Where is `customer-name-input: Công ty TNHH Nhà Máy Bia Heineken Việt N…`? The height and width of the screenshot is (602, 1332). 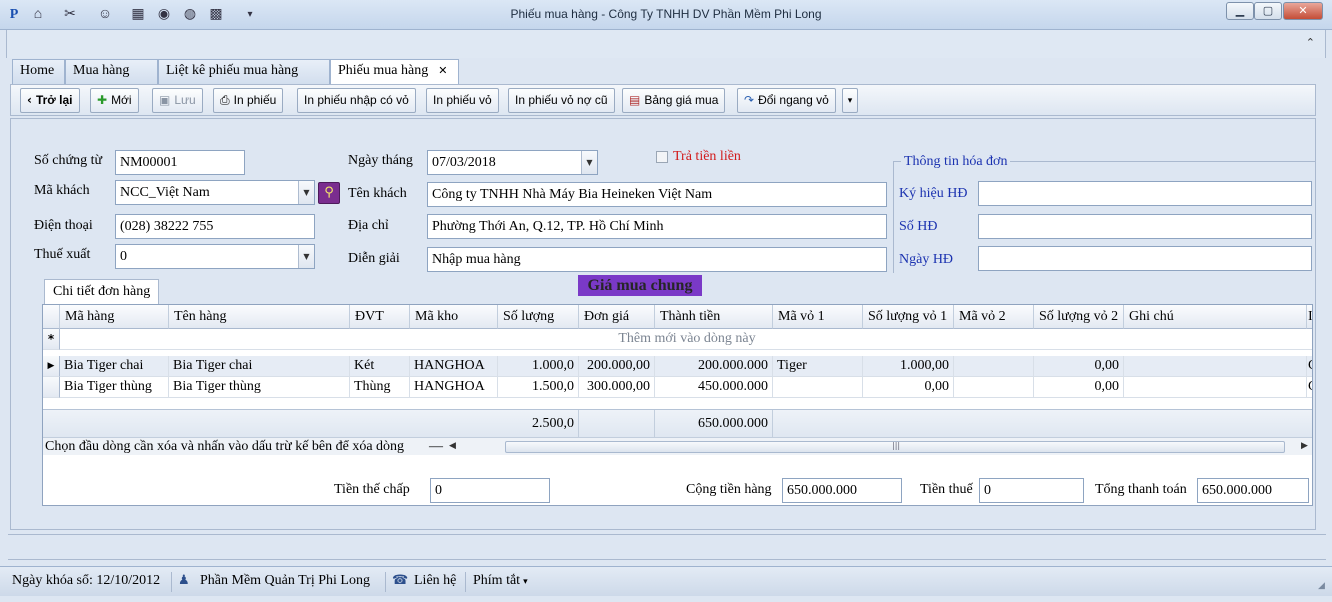 customer-name-input: Công ty TNHH Nhà Máy Bia Heineken Việt N… is located at coordinates (657, 194).